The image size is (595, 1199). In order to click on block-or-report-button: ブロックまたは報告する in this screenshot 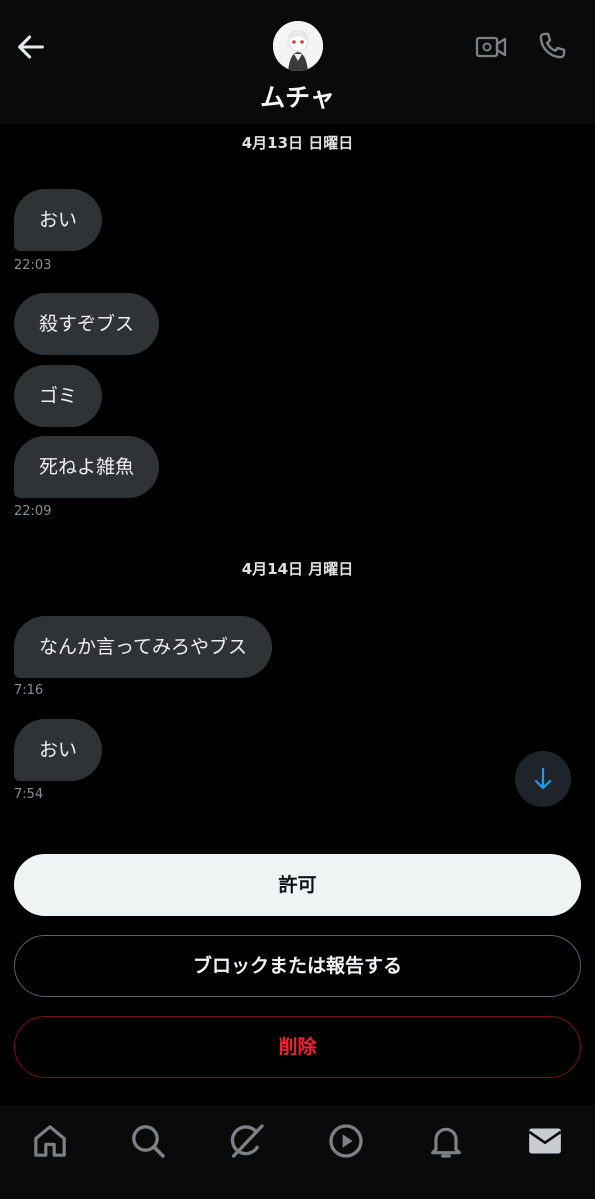, I will do `click(297, 966)`.